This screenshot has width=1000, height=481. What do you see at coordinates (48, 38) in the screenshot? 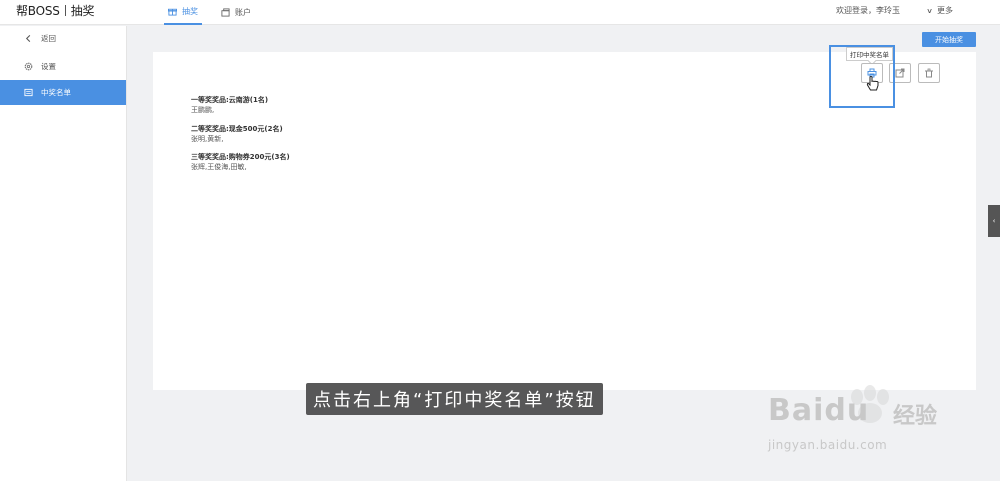
I see `sidebar-item-label: 返回` at bounding box center [48, 38].